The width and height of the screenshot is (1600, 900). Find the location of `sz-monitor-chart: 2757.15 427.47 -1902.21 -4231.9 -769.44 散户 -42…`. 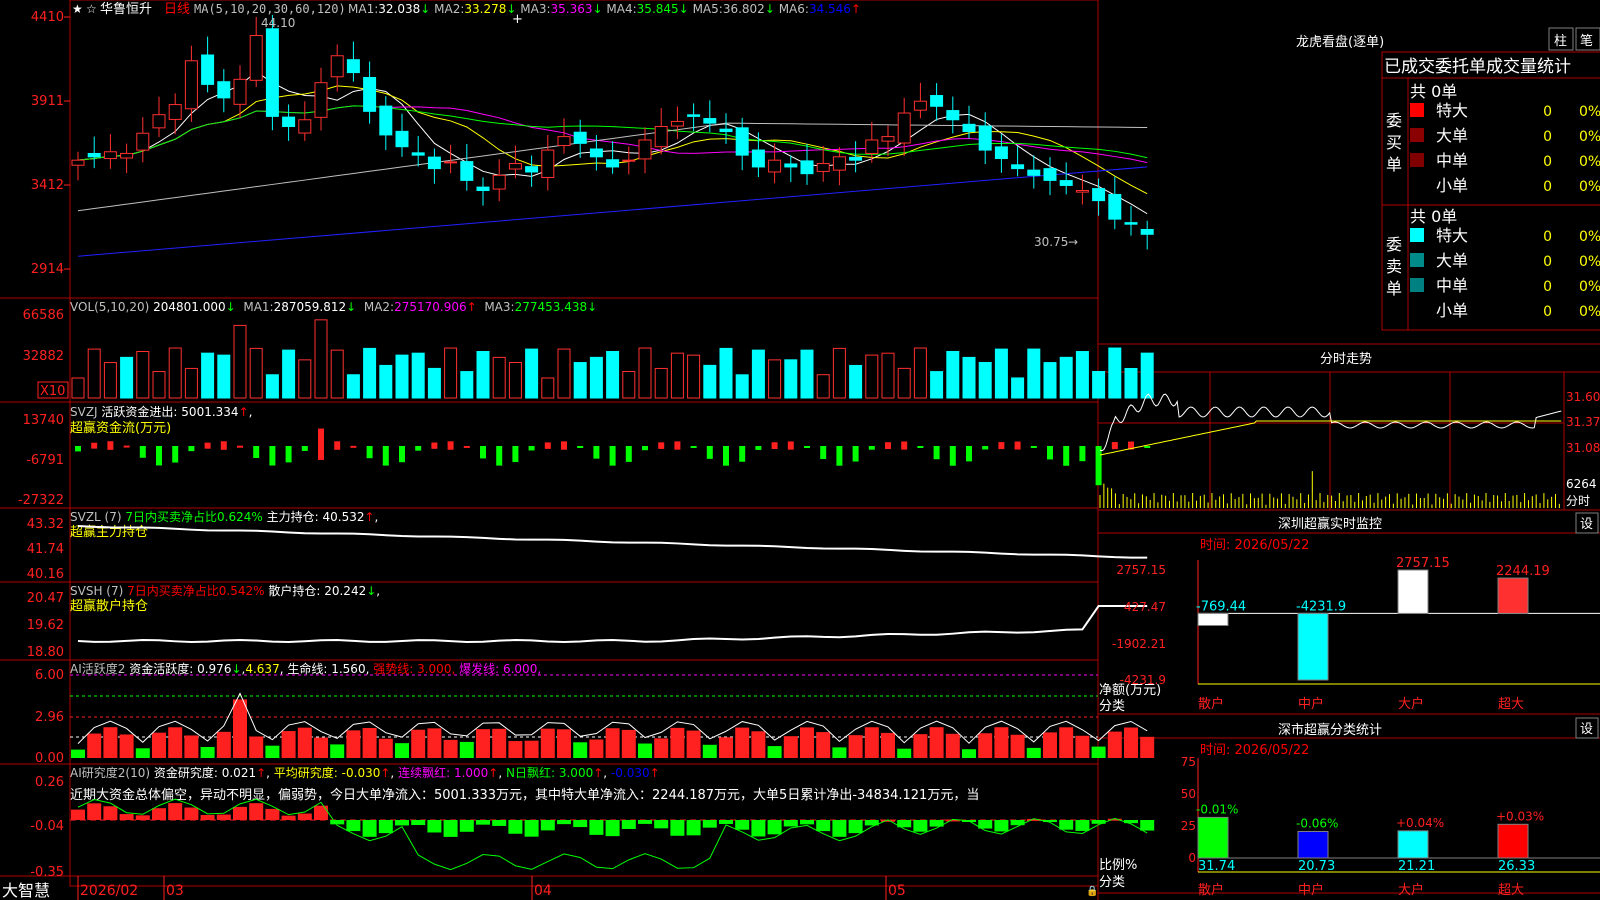

sz-monitor-chart: 2757.15 427.47 -1902.21 -4231.9 -769.44 散户 -42… is located at coordinates (1356, 634).